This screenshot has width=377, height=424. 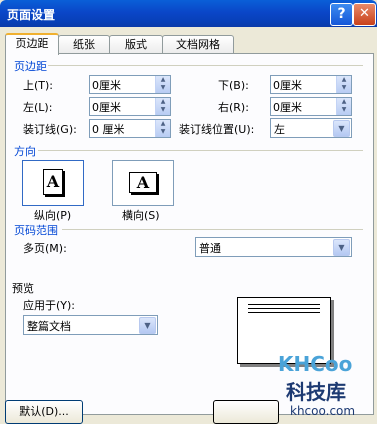 I want to click on gutter-input: 0 厘米 ▲ ▼, so click(x=130, y=128).